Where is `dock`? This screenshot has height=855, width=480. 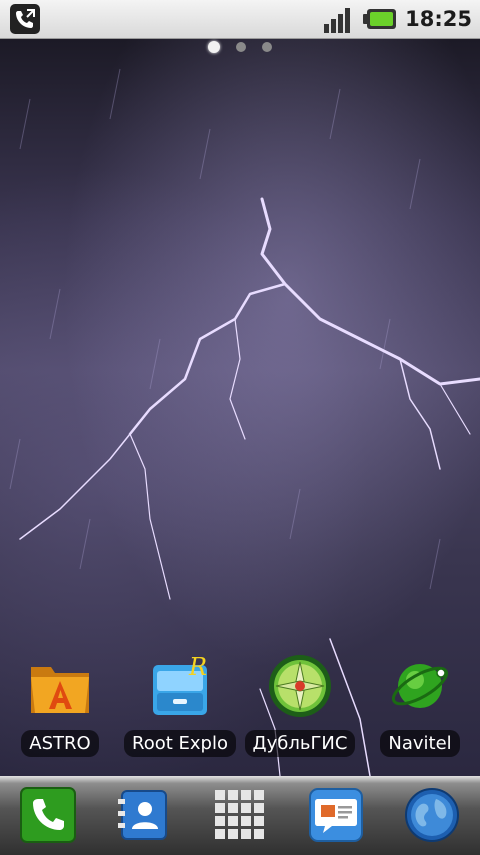 dock is located at coordinates (240, 815).